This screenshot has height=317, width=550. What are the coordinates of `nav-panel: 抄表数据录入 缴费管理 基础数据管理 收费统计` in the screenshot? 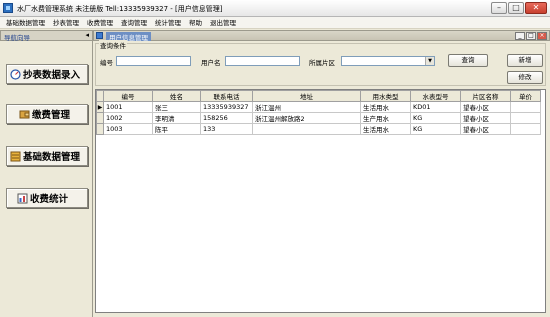 It's located at (46, 179).